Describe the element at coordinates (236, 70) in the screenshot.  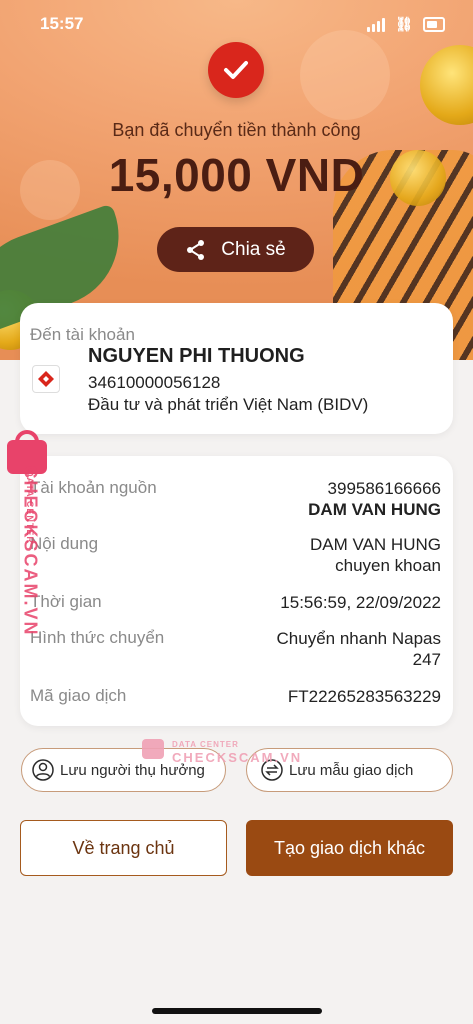
I see `success-check-icon` at that location.